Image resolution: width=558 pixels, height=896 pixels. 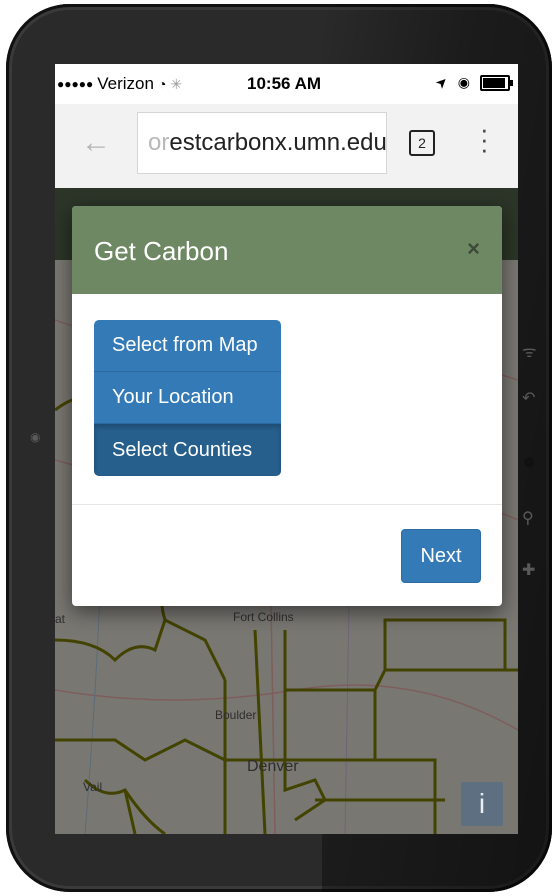 I want to click on camera-icon: ◉, so click(x=35, y=437).